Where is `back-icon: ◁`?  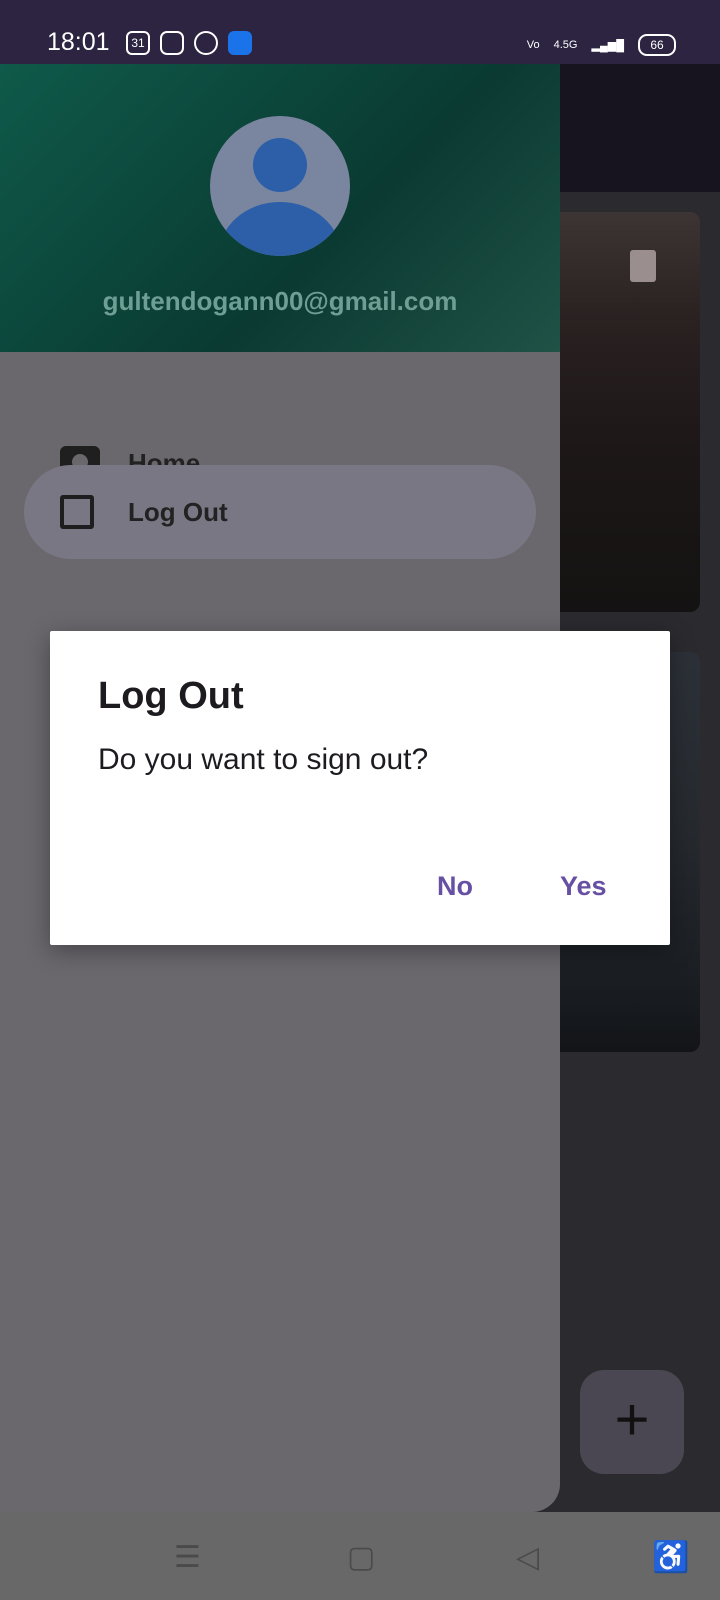
back-icon: ◁ is located at coordinates (527, 1557).